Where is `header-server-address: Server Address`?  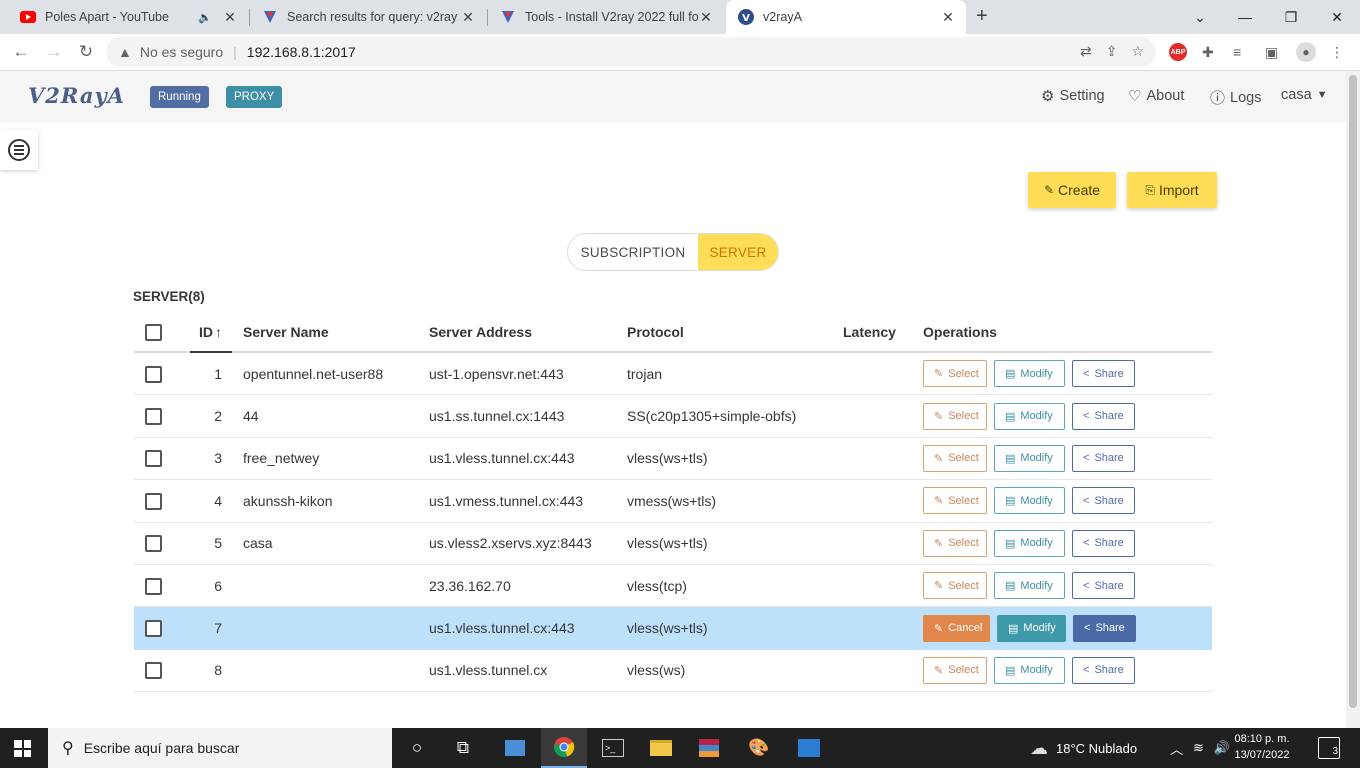
header-server-address: Server Address is located at coordinates (480, 331).